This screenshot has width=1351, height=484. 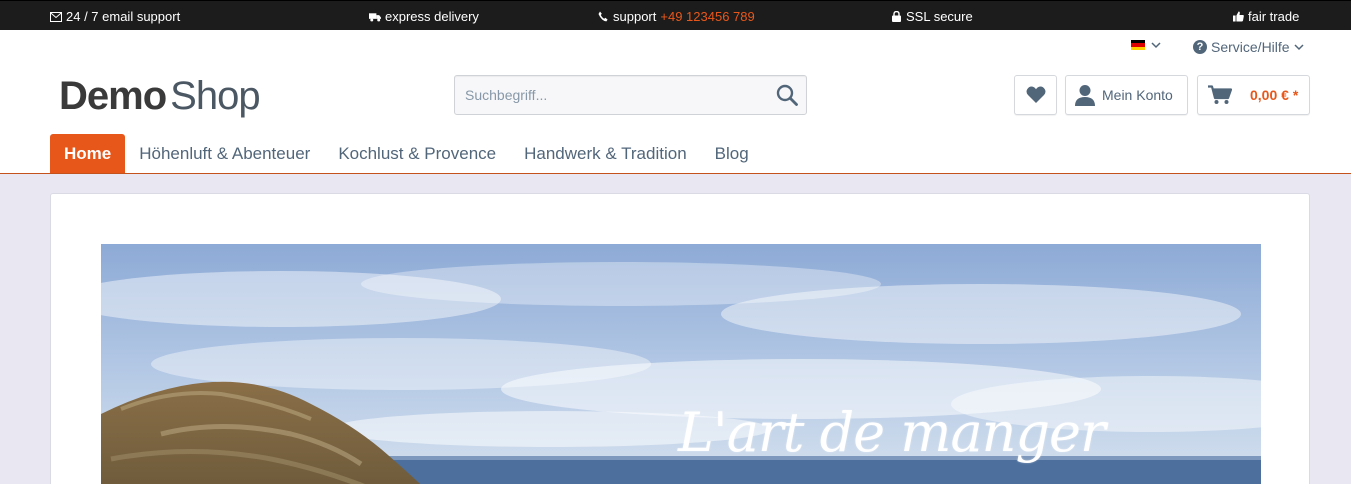 I want to click on ssl-secure-text: SSL secure, so click(x=939, y=16).